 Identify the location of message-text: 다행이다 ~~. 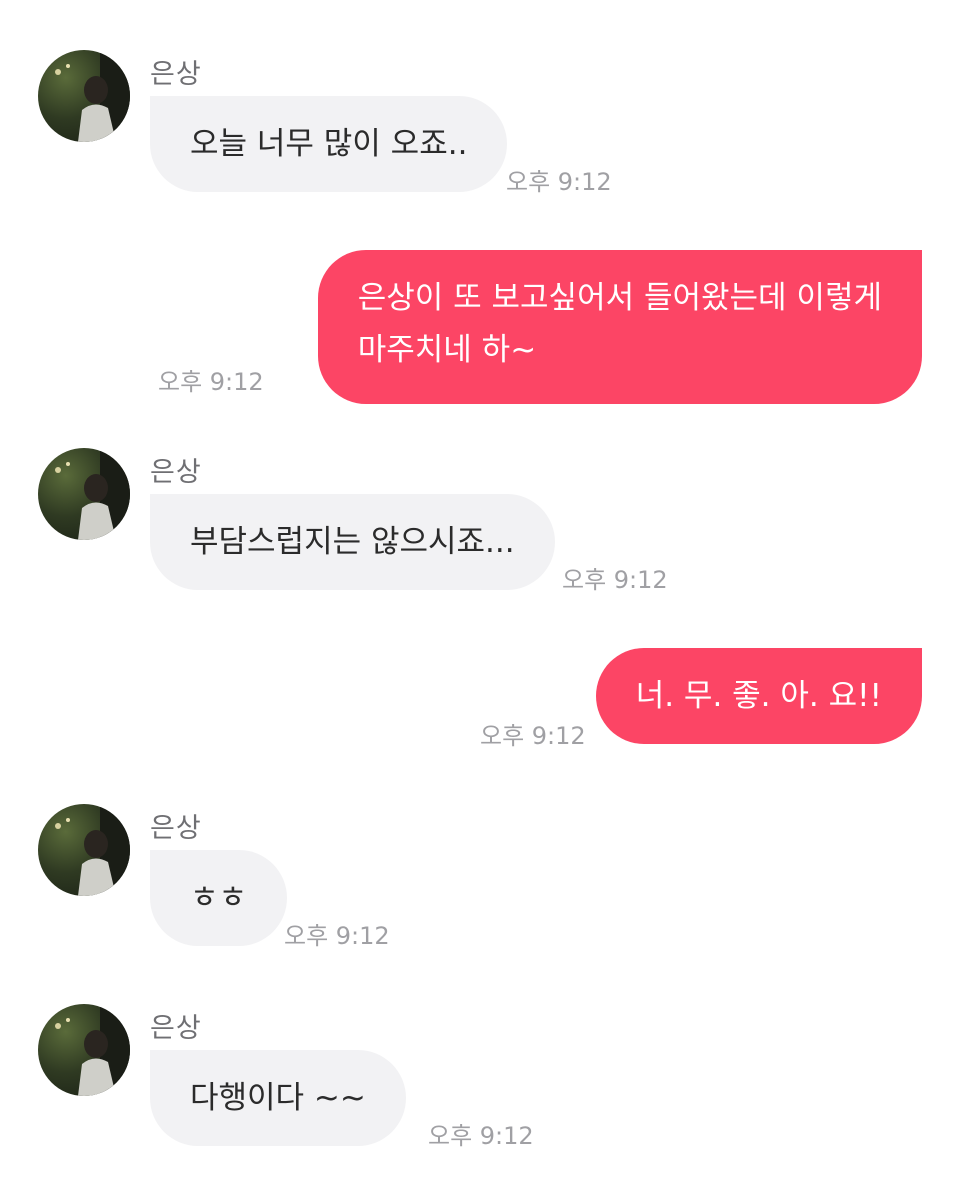
(278, 1098).